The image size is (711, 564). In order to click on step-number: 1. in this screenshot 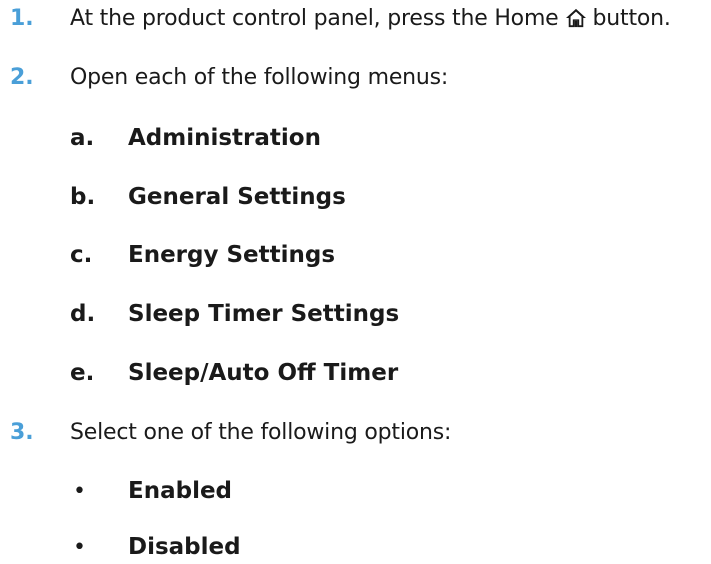, I will do `click(22, 18)`.